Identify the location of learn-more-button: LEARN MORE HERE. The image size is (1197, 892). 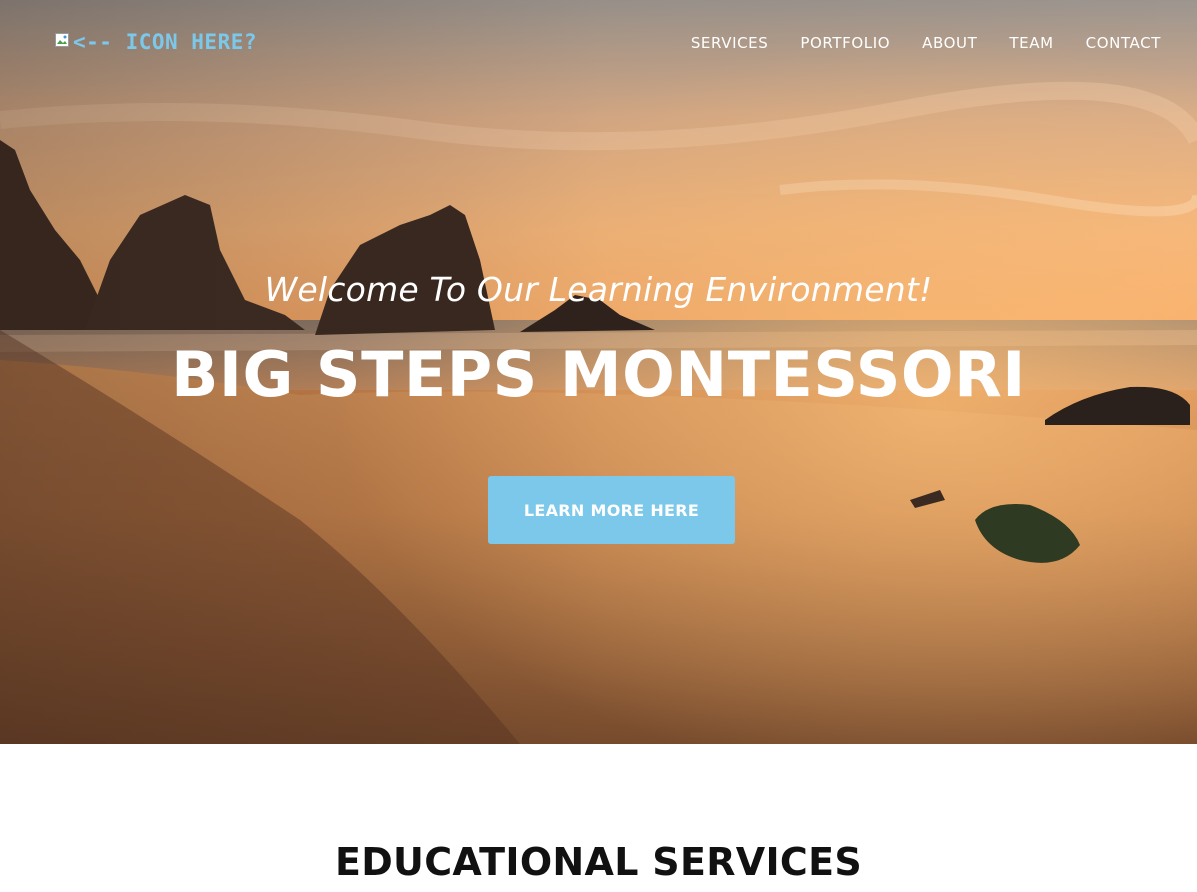
(611, 510).